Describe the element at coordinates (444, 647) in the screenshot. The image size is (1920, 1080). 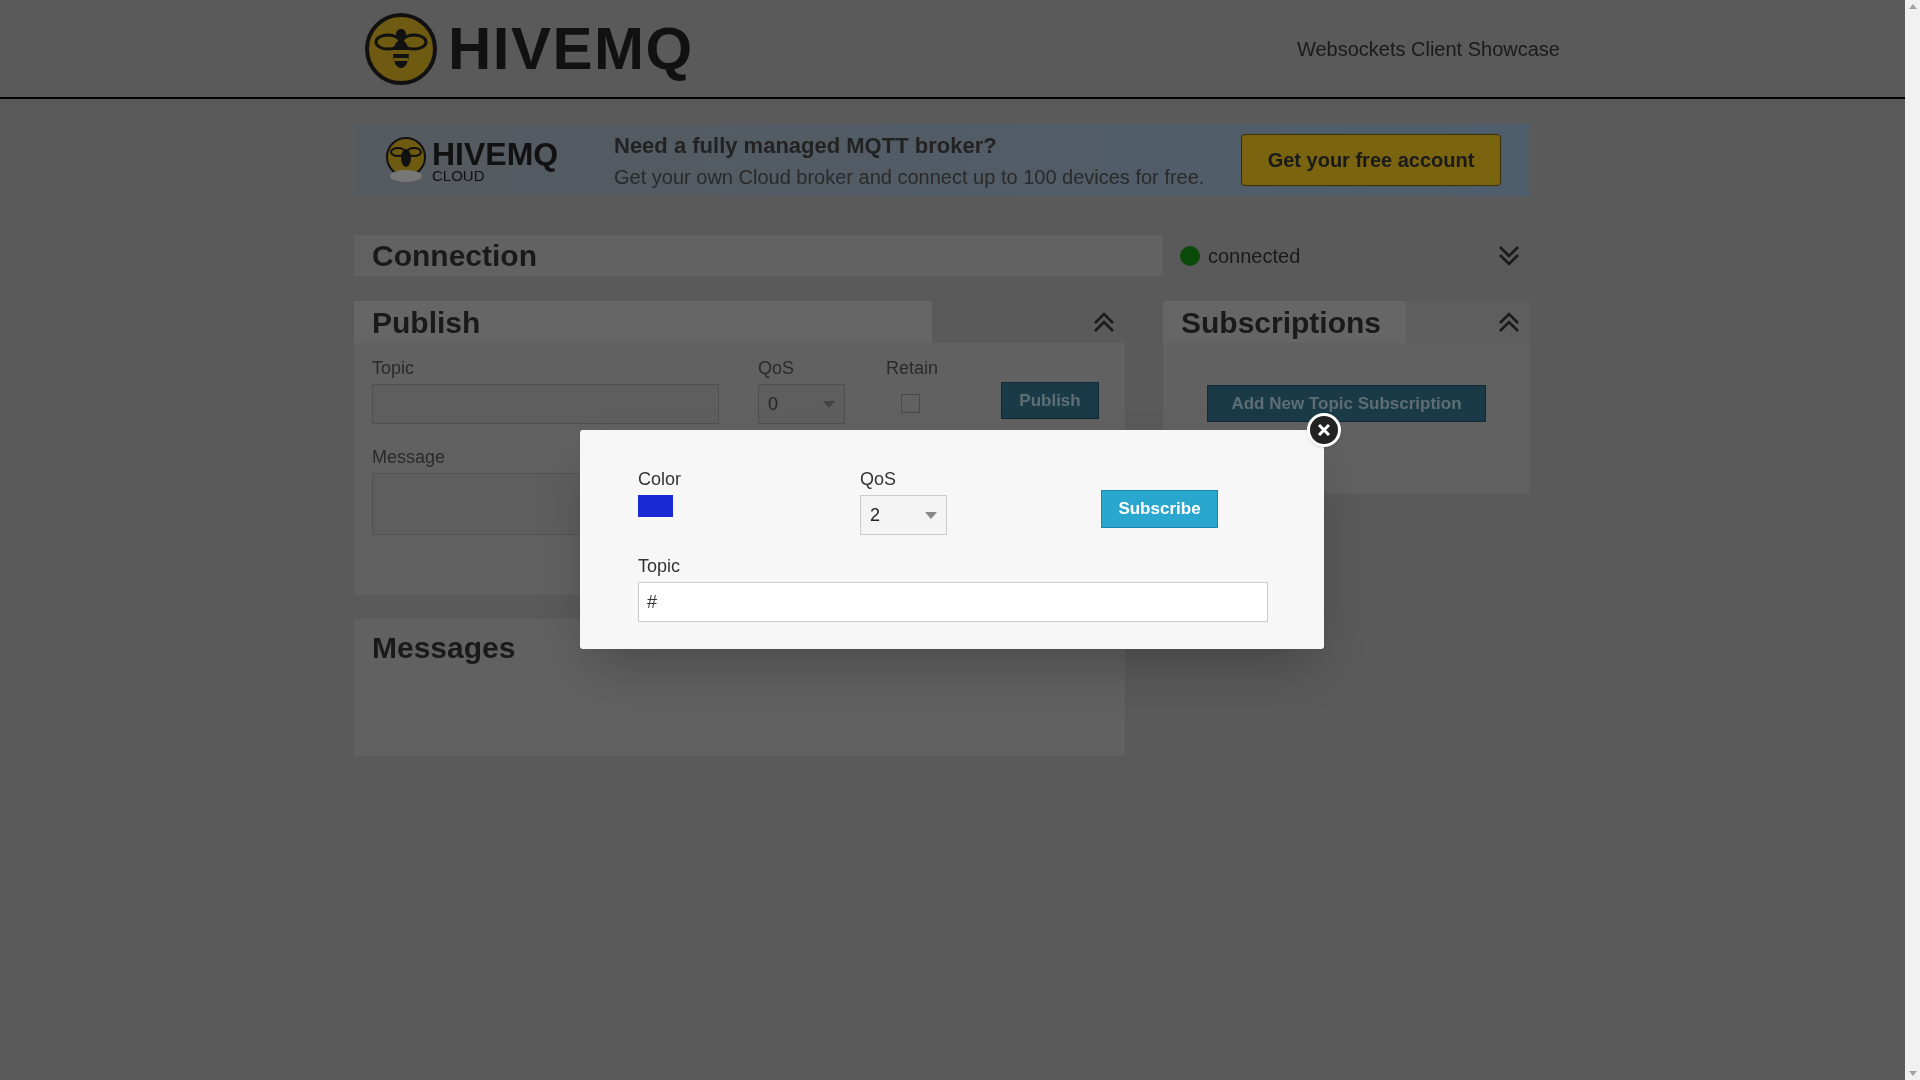
I see `messages-title: Messages` at that location.